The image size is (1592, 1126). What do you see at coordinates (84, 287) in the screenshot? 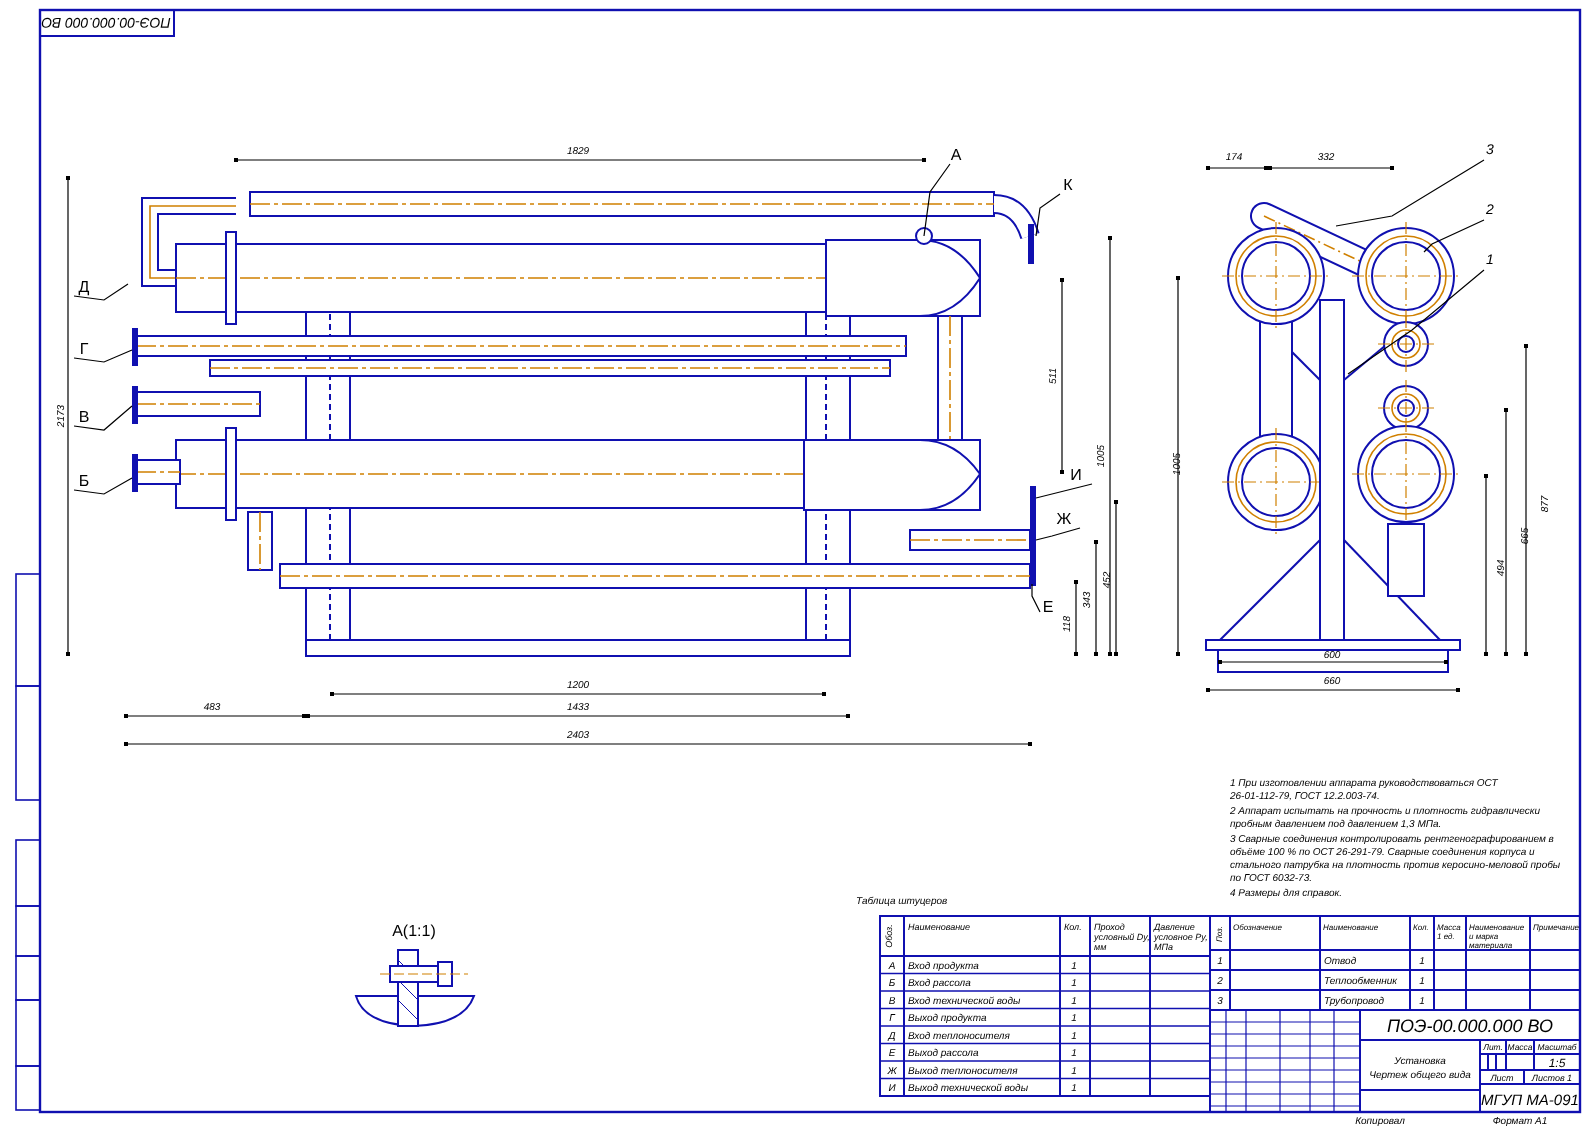
I see `nozzle-label: Д` at bounding box center [84, 287].